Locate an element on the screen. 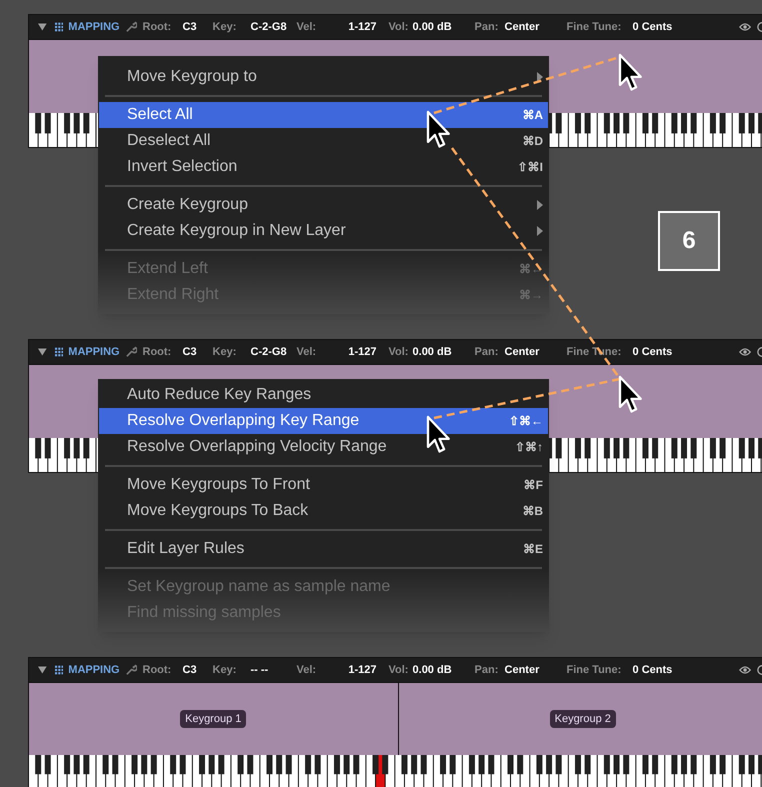  menu-item: Create Keygroup in New Layer is located at coordinates (323, 231).